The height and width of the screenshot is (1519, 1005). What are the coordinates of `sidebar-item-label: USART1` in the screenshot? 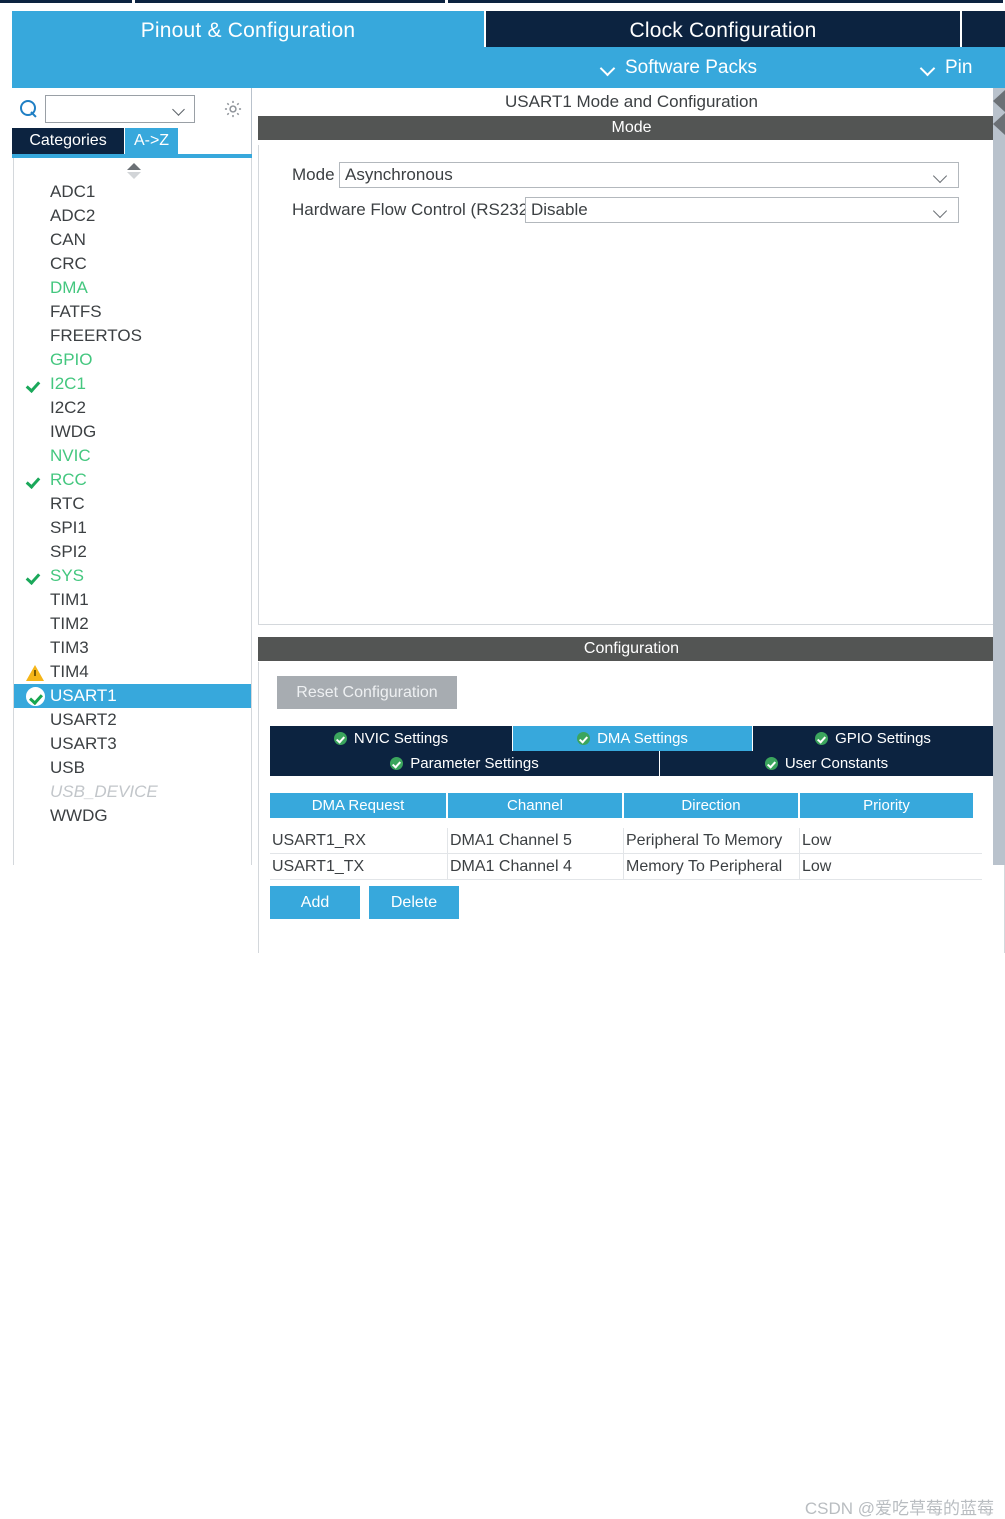 It's located at (83, 695).